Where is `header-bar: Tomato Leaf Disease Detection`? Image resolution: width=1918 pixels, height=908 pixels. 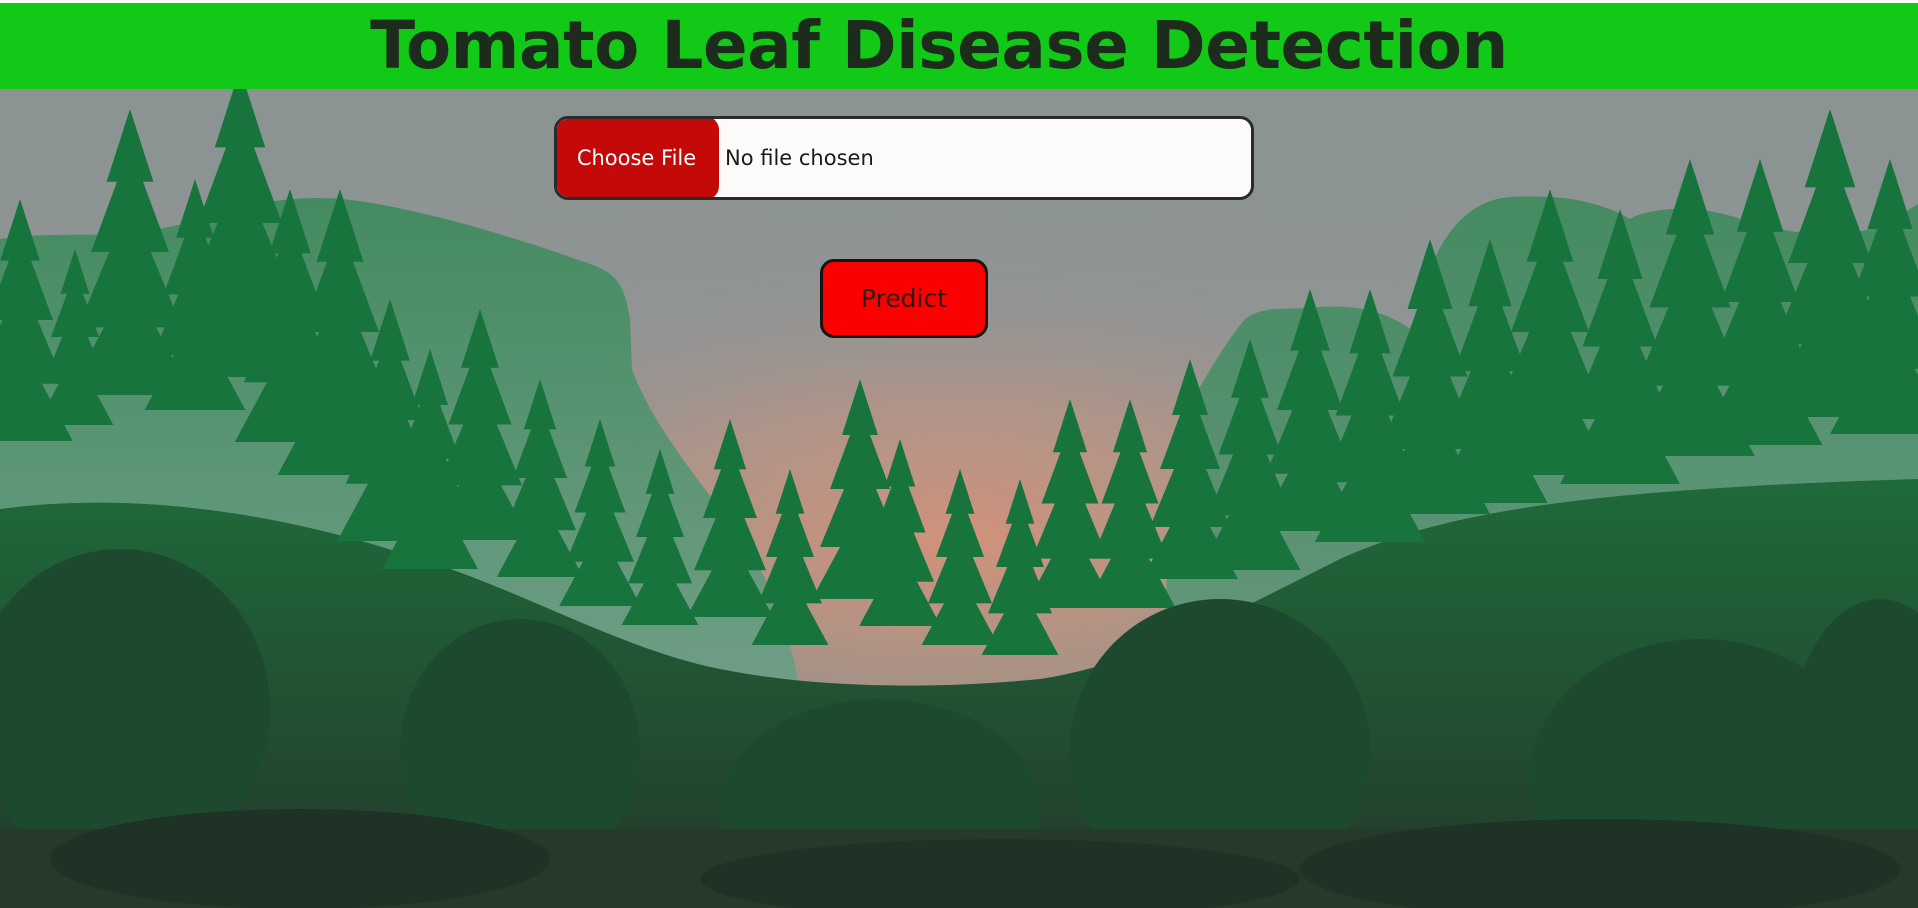
header-bar: Tomato Leaf Disease Detection is located at coordinates (959, 46).